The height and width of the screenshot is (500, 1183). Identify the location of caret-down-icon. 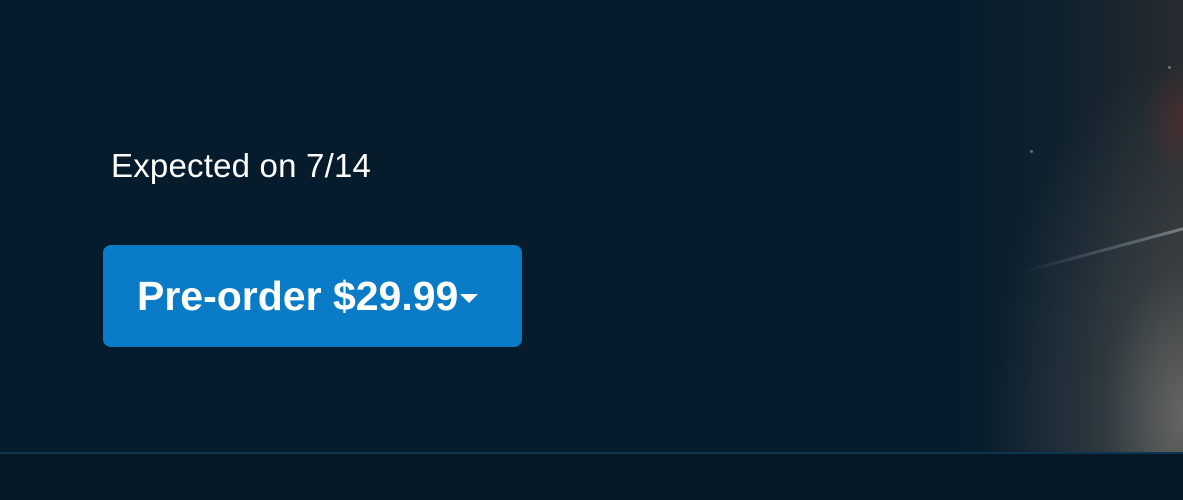
(469, 298).